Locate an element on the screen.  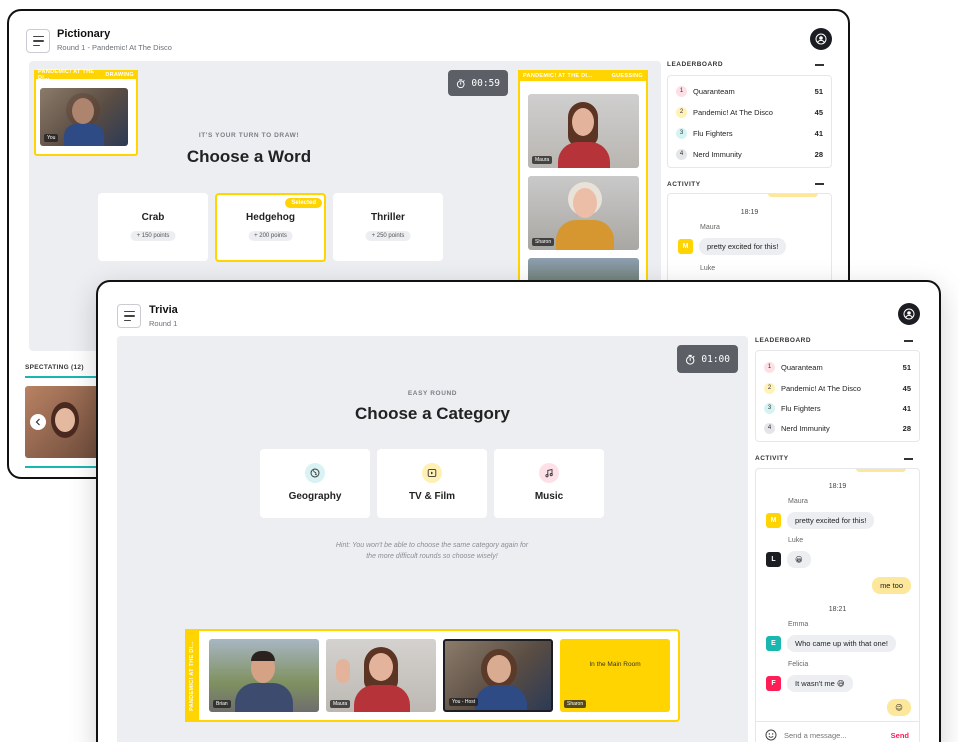
spectating-underline is located at coordinates (65, 377).